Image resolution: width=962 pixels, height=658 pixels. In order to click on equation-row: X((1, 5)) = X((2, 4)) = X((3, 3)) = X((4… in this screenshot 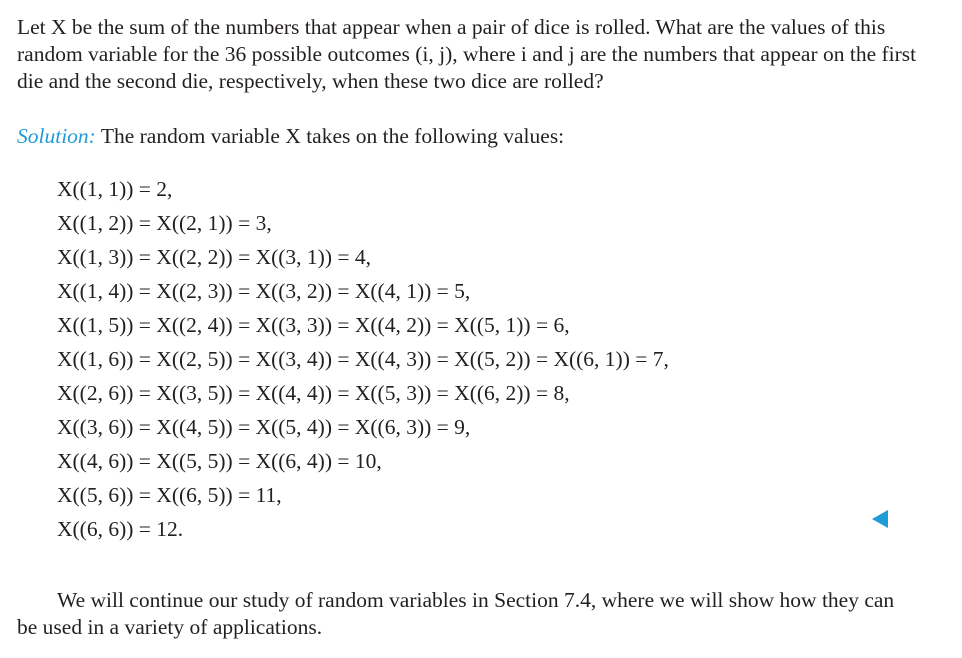, I will do `click(313, 325)`.